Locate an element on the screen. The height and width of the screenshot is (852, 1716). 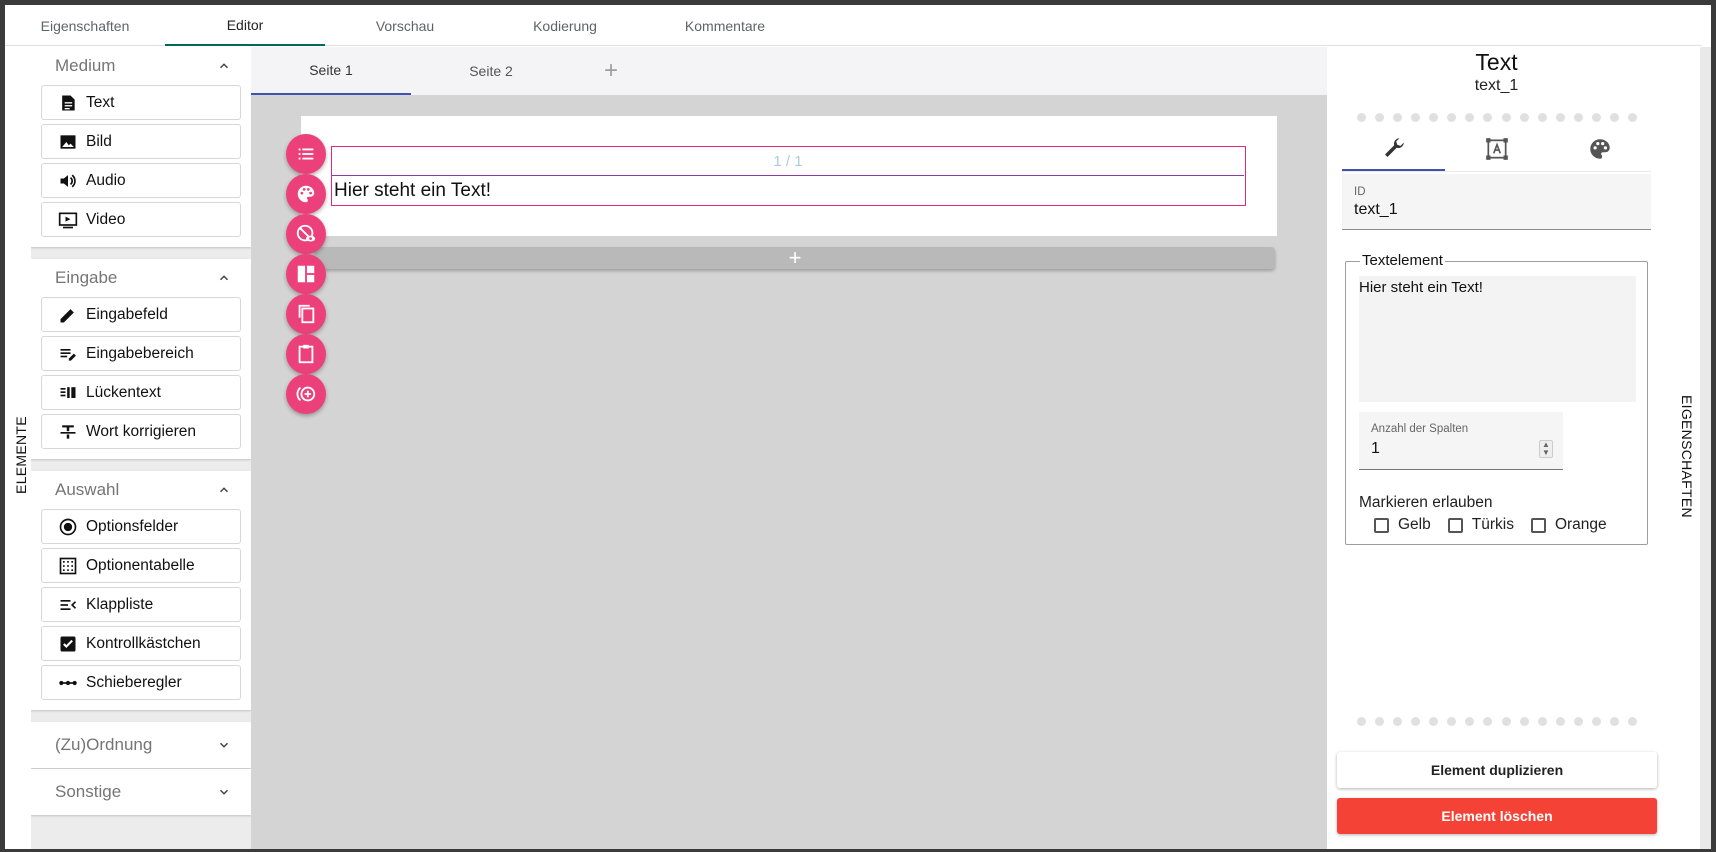
elements-label: ELEMENTE is located at coordinates (21, 455).